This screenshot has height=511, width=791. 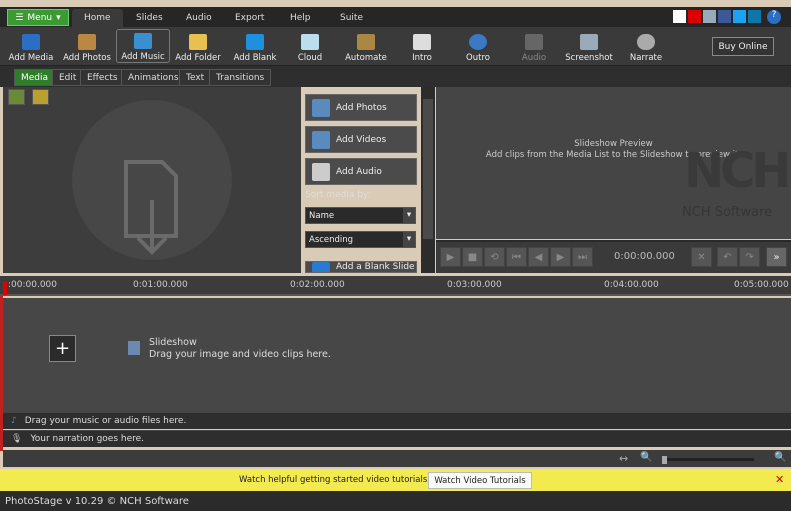 I want to click on intro-button: Intro, so click(x=422, y=46).